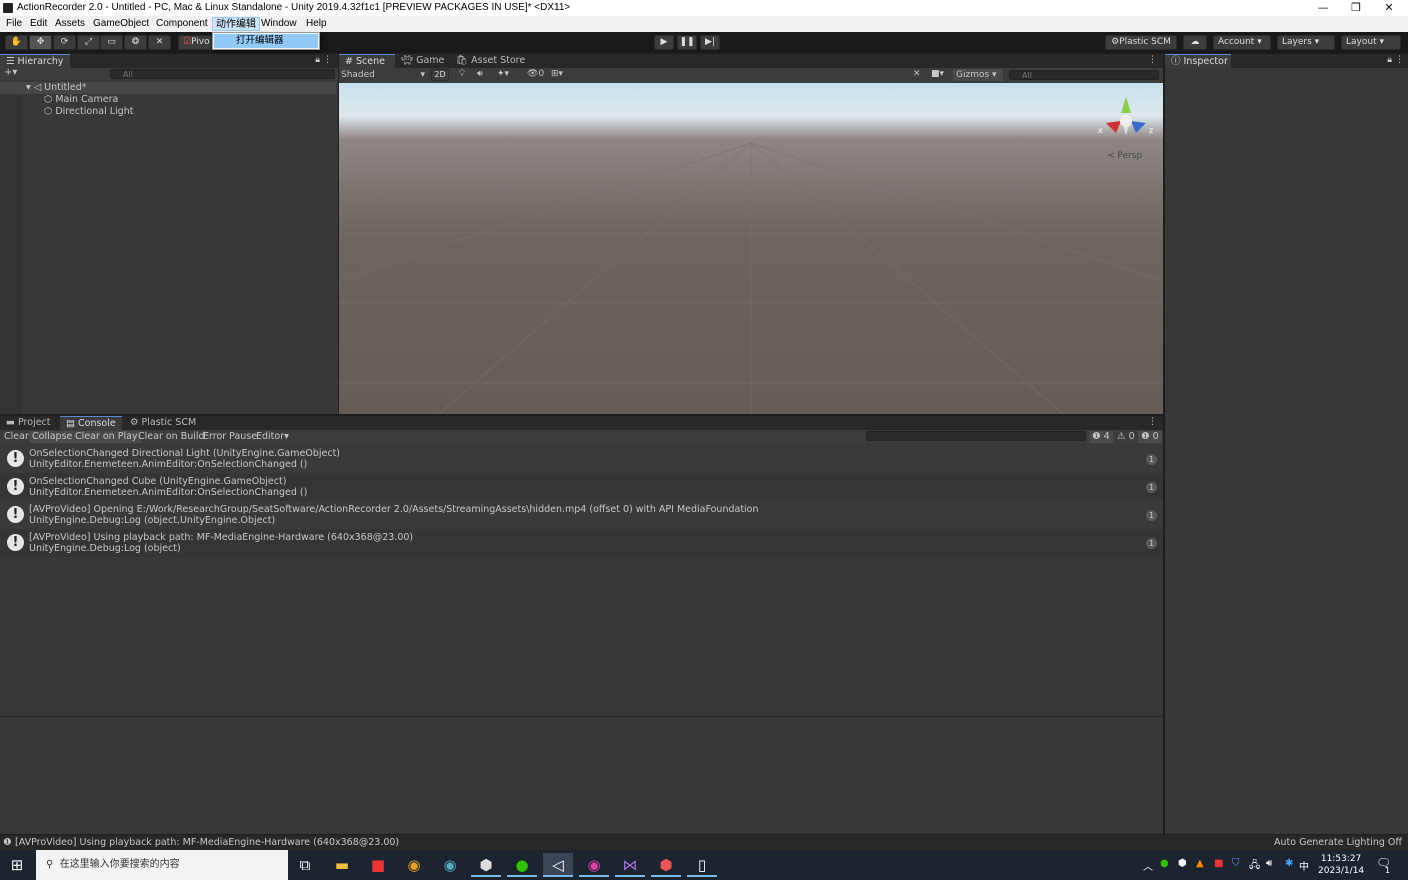 The image size is (1408, 880). Describe the element at coordinates (666, 865) in the screenshot. I see `app-icon: ⬢` at that location.